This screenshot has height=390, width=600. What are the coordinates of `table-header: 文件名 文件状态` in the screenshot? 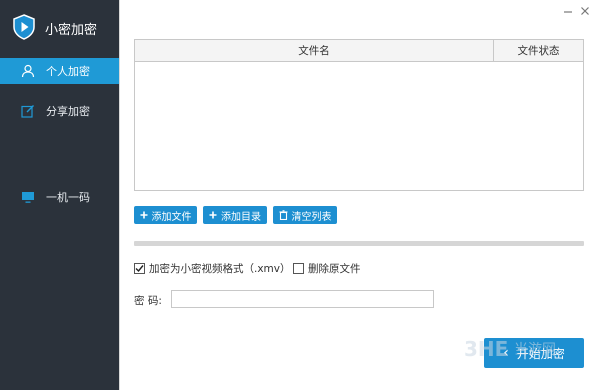 It's located at (359, 51).